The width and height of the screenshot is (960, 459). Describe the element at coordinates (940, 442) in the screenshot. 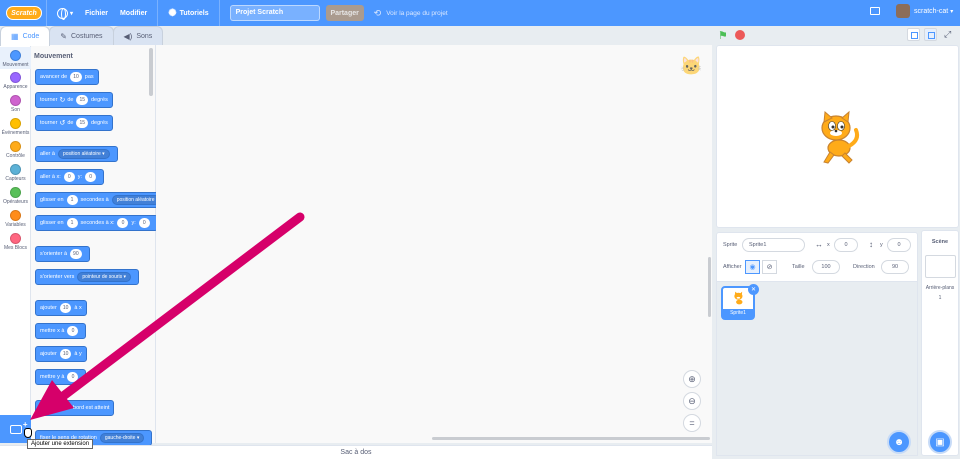

I see `add-backdrop-button: ▣` at that location.